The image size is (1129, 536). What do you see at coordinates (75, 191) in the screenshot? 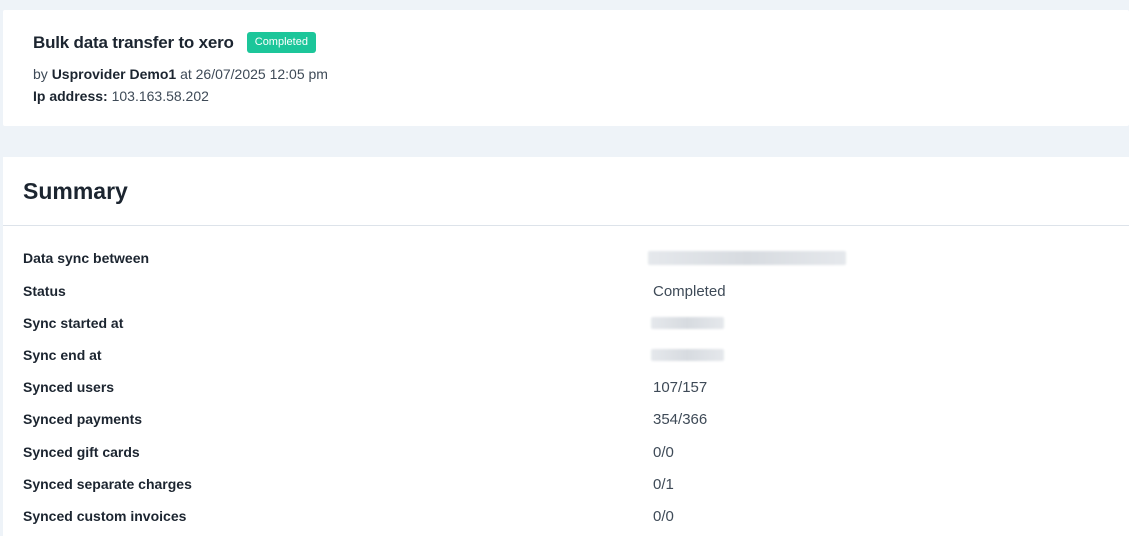
I see `summary-title: Summary` at bounding box center [75, 191].